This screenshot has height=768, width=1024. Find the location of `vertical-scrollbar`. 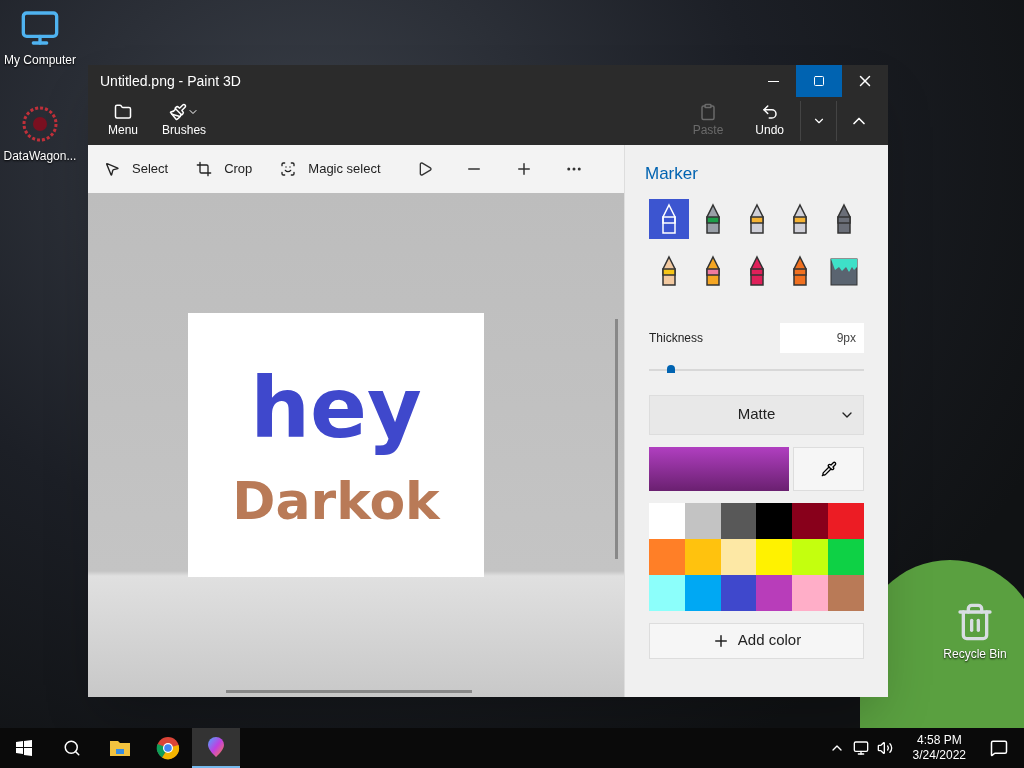

vertical-scrollbar is located at coordinates (616, 439).